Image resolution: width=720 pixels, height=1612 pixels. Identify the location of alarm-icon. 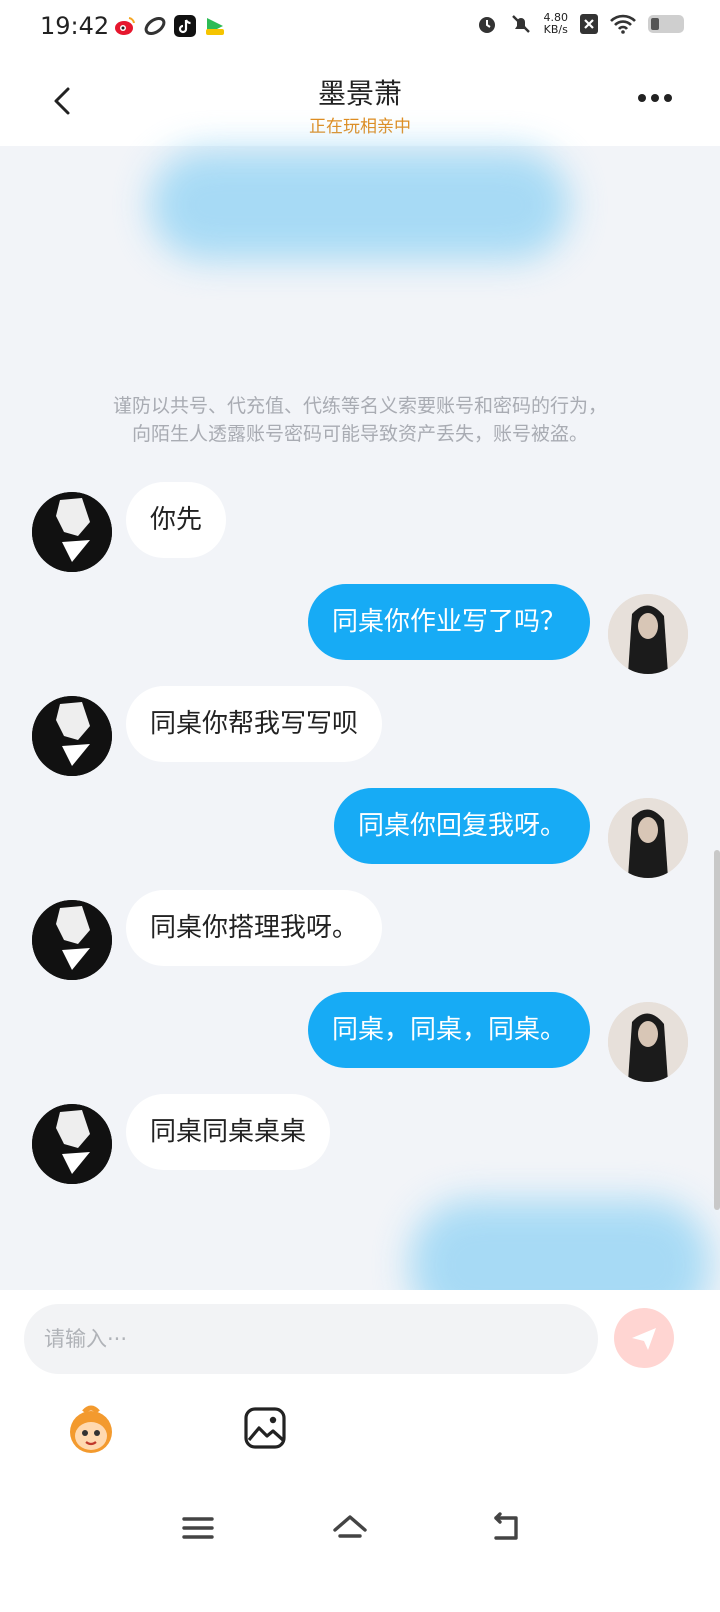
(486, 25).